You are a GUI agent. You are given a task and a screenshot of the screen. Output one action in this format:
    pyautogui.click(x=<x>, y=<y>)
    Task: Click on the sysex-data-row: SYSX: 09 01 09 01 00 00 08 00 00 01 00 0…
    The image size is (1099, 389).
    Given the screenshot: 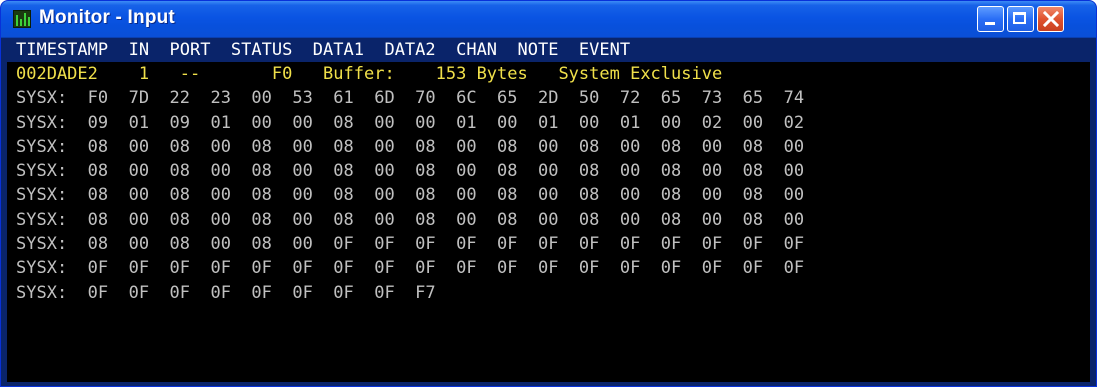 What is the action you would take?
    pyautogui.click(x=410, y=122)
    